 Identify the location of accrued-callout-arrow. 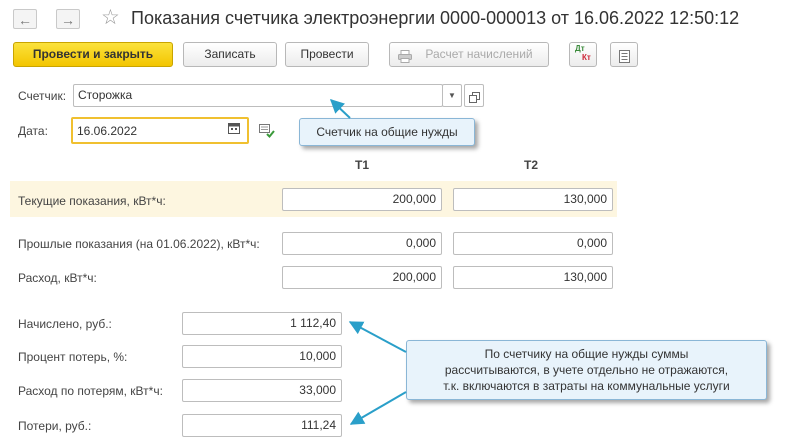
(377, 337).